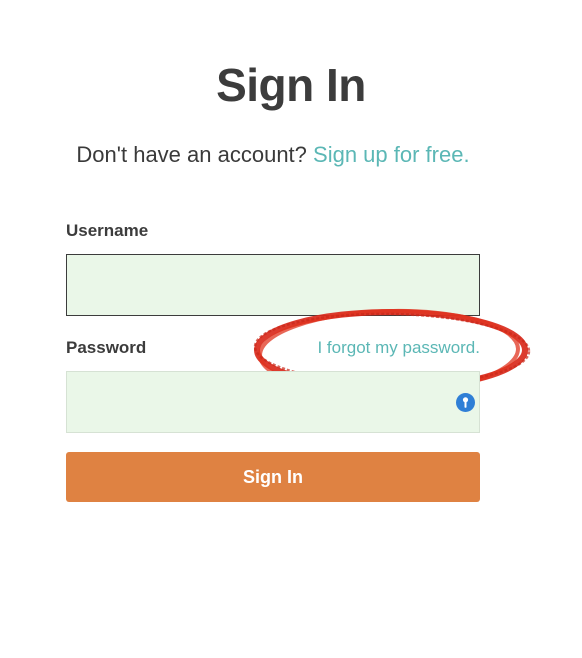 The width and height of the screenshot is (582, 658). Describe the element at coordinates (106, 347) in the screenshot. I see `password-label: Password` at that location.